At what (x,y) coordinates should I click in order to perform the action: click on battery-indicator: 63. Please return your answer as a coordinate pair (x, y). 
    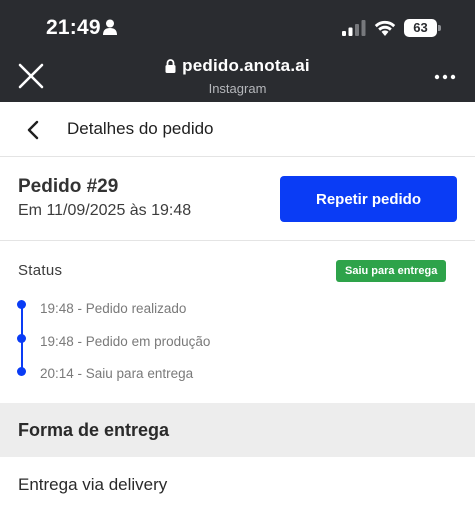
    Looking at the image, I should click on (420, 28).